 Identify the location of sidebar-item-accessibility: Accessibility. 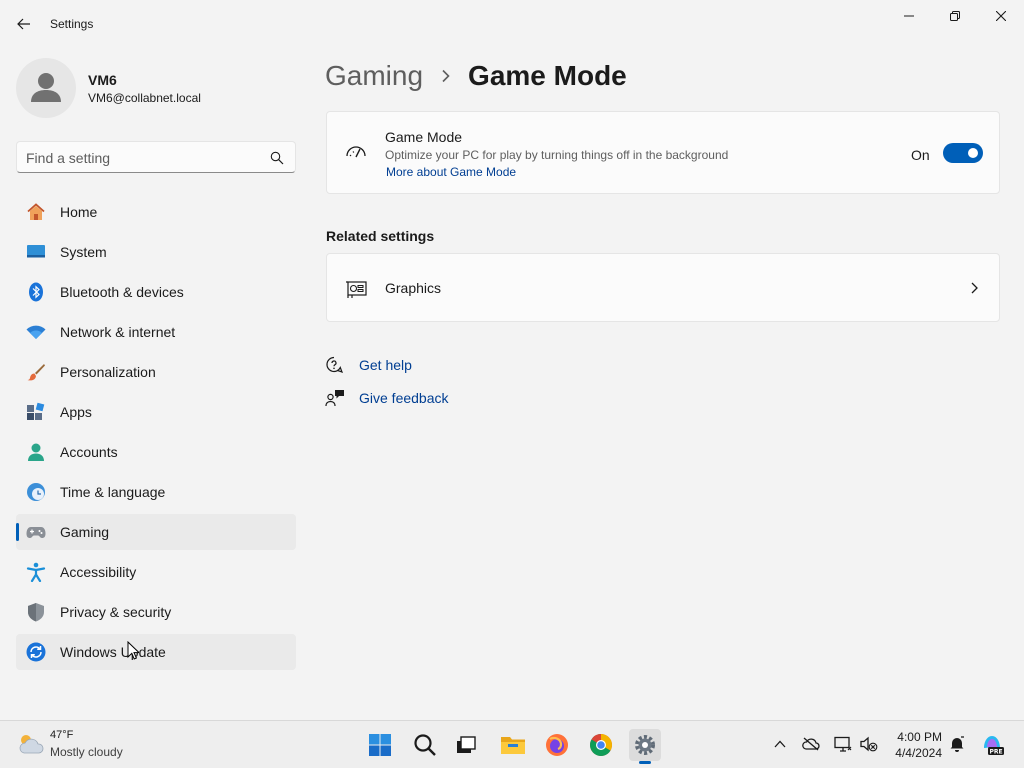
(156, 572).